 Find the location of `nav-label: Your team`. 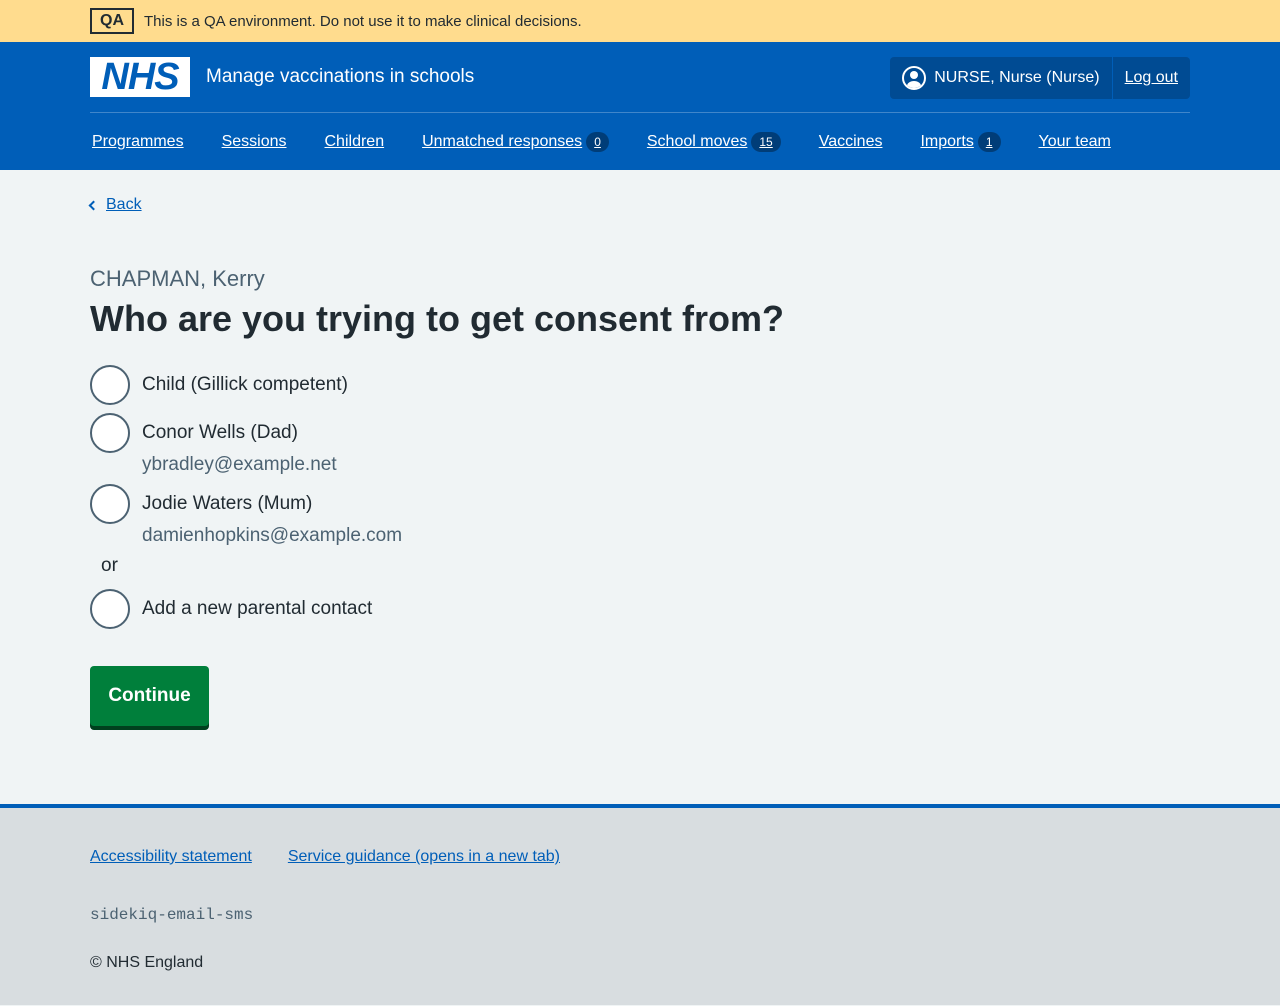

nav-label: Your team is located at coordinates (1074, 141).